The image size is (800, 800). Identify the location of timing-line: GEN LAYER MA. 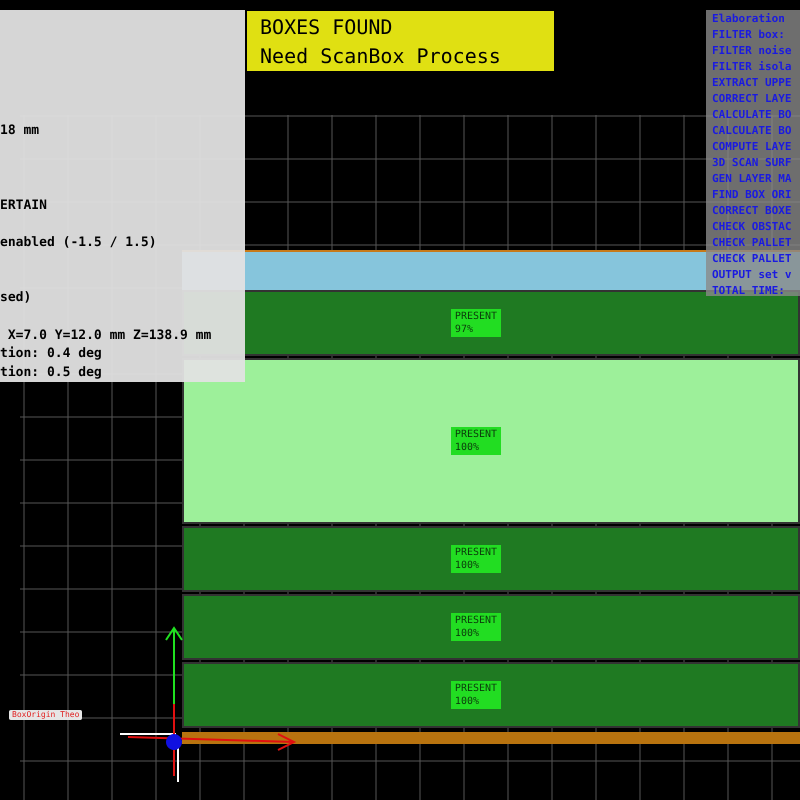
(752, 179).